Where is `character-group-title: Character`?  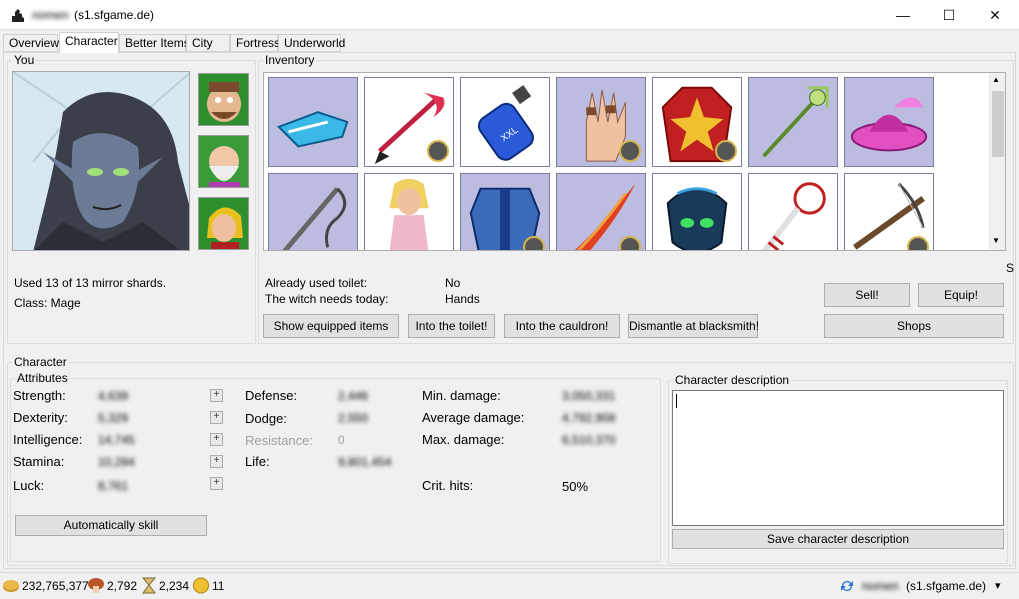
character-group-title: Character is located at coordinates (40, 362).